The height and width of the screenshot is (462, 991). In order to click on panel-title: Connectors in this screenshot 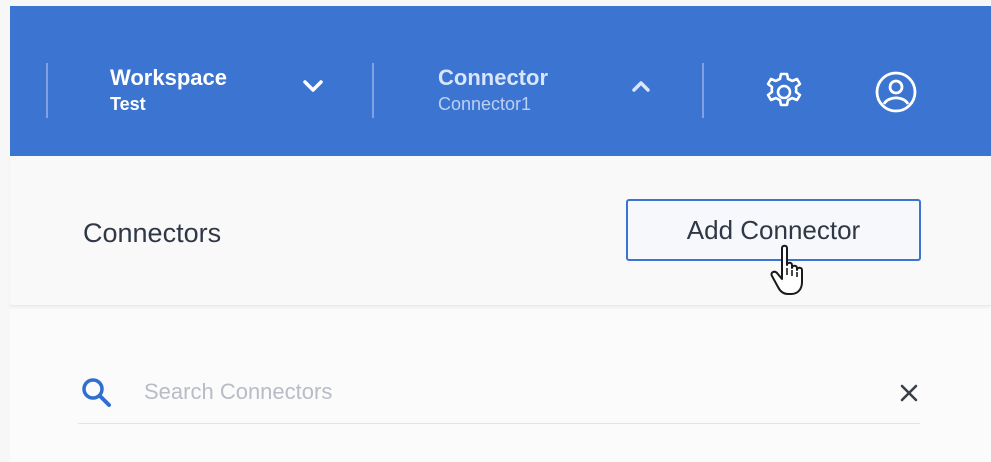, I will do `click(152, 233)`.